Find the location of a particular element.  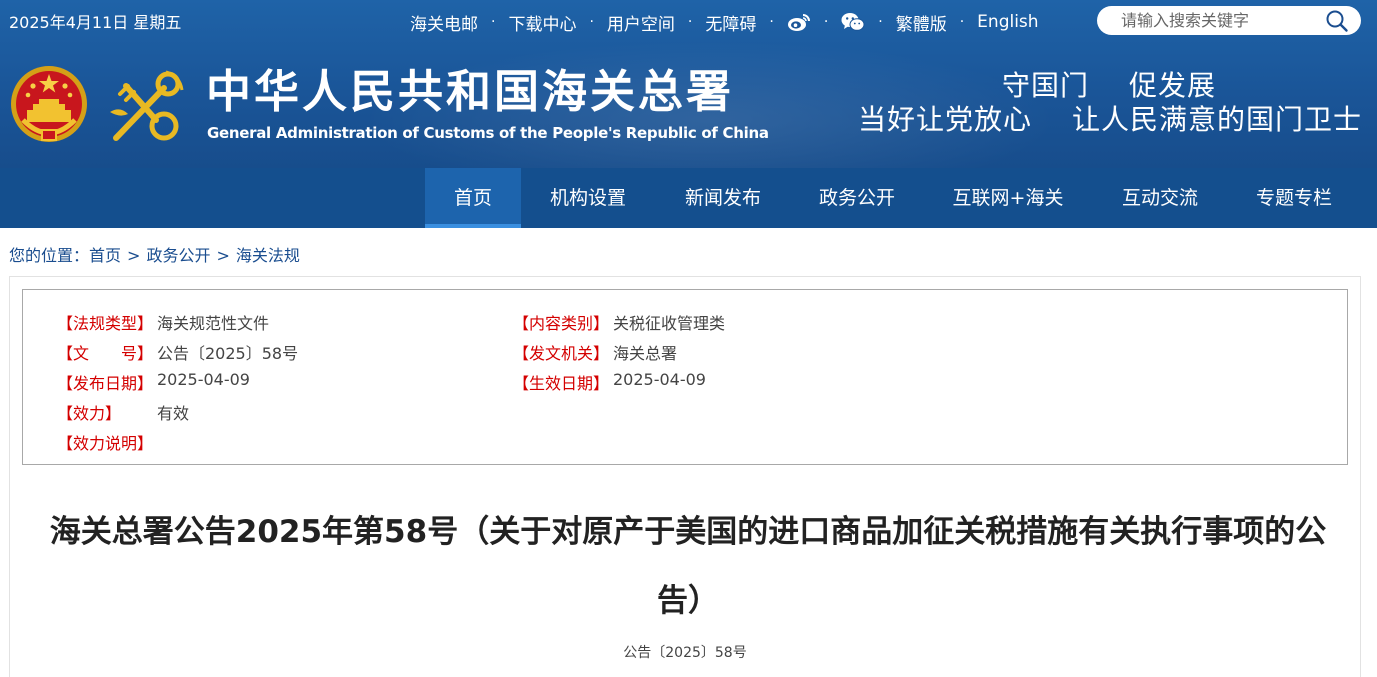

search-box is located at coordinates (1229, 20).